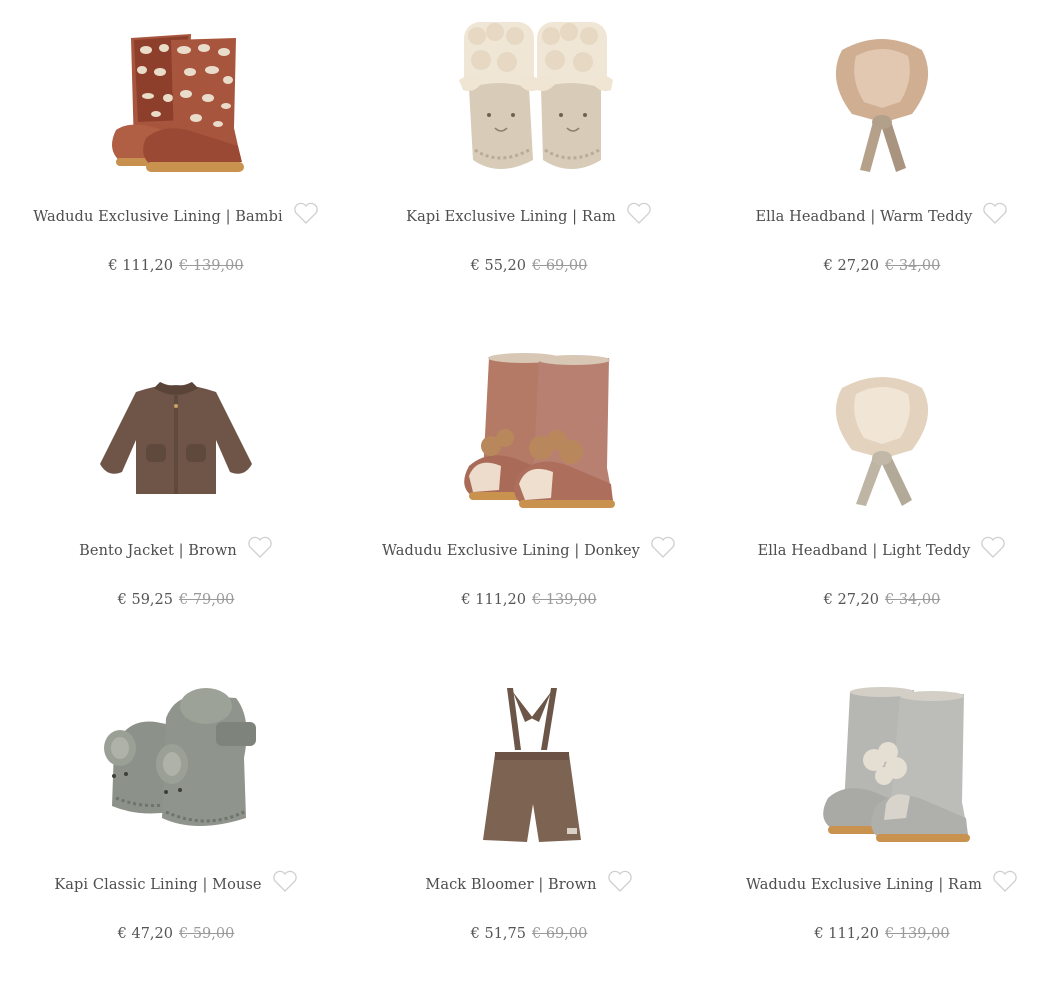  What do you see at coordinates (176, 430) in the screenshot?
I see `product-image-teddy-jacket` at bounding box center [176, 430].